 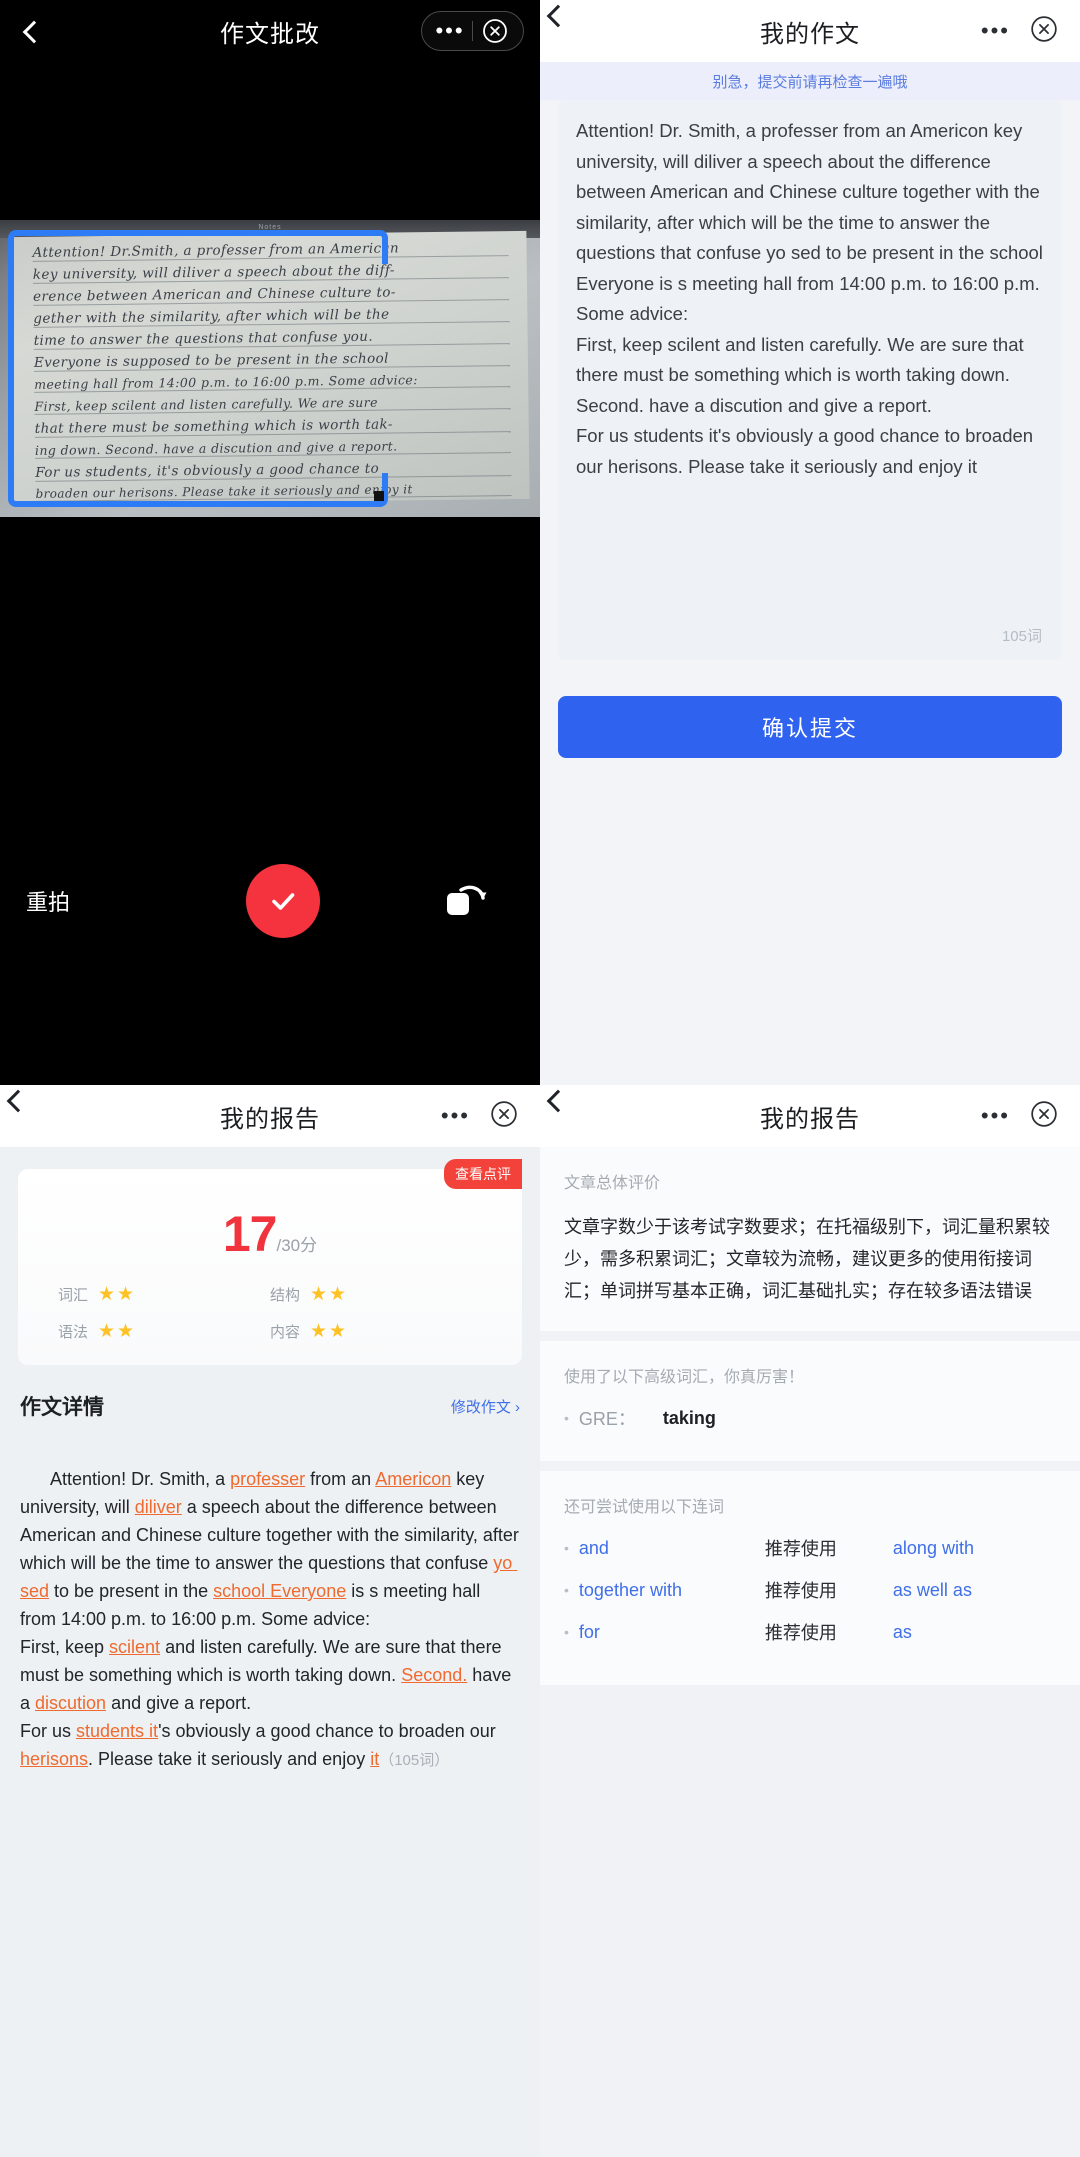 I want to click on conjunction-row: • and 推荐使用 along with, so click(x=810, y=1548).